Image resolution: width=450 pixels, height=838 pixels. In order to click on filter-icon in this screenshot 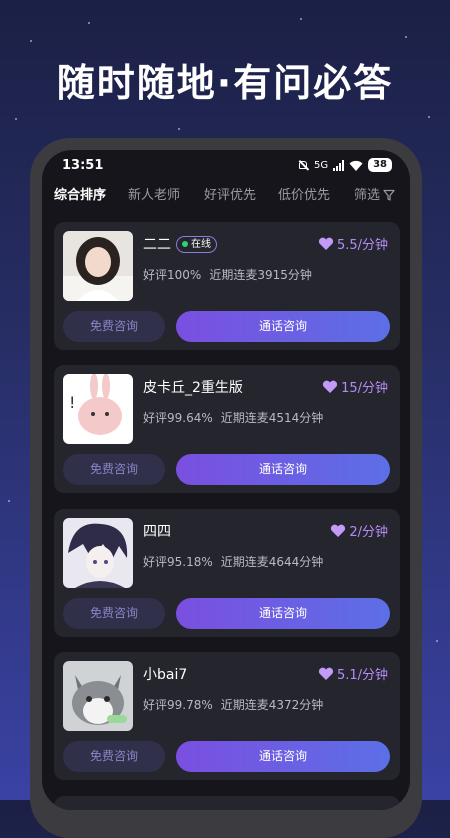, I will do `click(389, 195)`.